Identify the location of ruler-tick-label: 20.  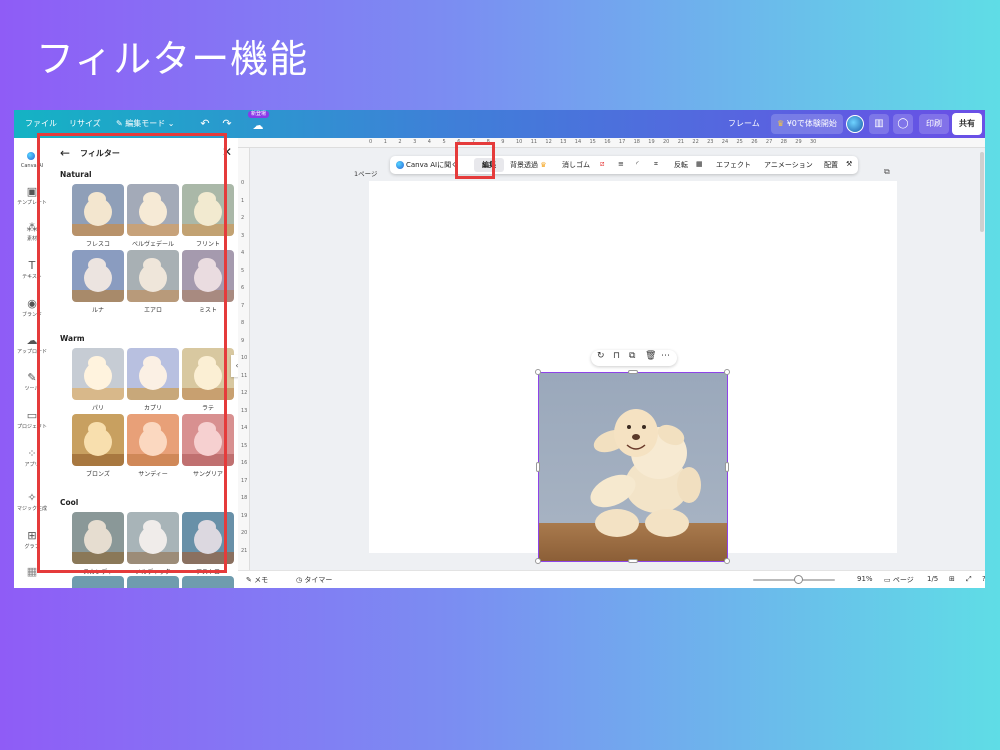
(666, 142).